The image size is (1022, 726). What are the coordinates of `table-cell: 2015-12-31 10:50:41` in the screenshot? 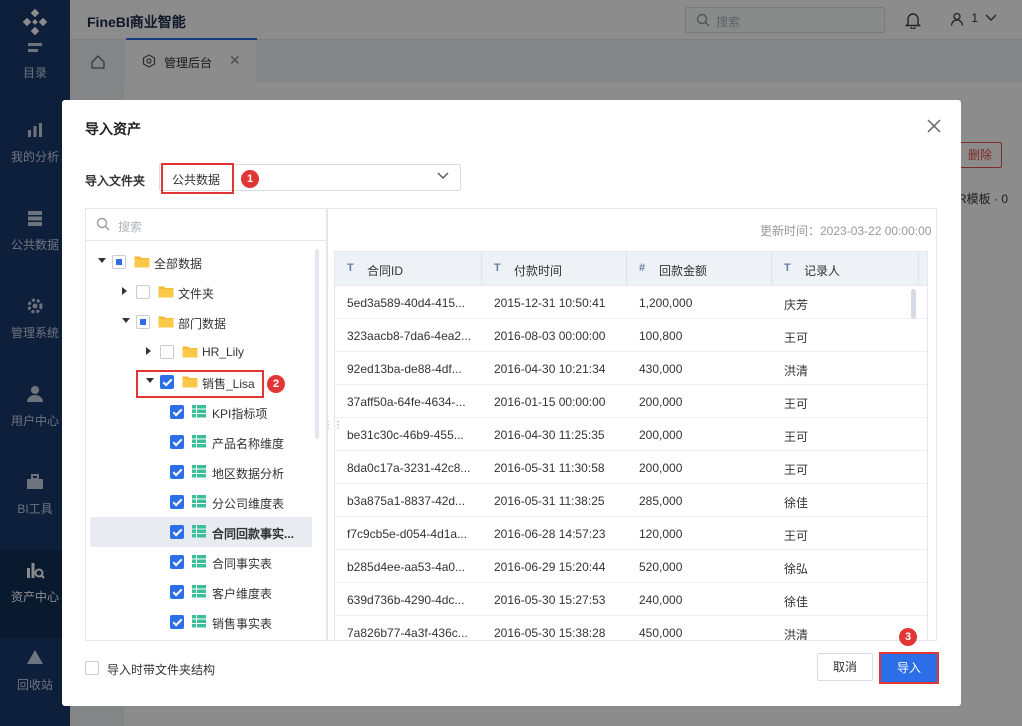 It's located at (550, 303).